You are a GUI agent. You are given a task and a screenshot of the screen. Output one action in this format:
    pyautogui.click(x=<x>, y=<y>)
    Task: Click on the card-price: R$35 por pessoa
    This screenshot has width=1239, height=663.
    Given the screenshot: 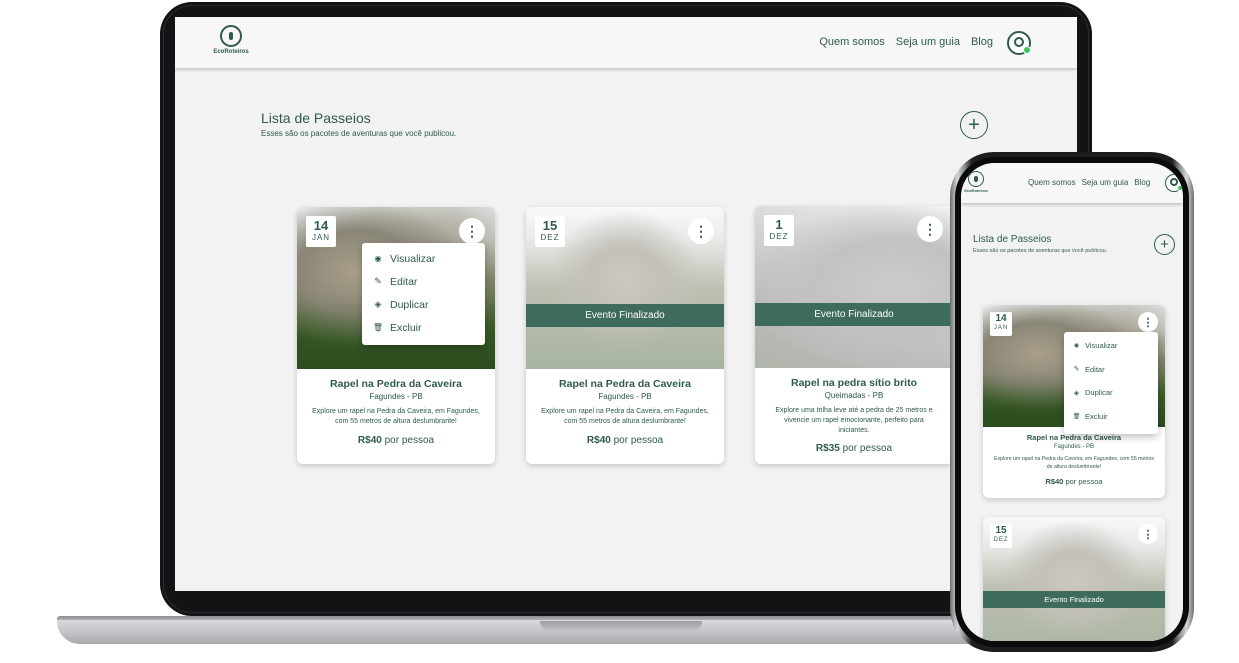 What is the action you would take?
    pyautogui.click(x=854, y=448)
    